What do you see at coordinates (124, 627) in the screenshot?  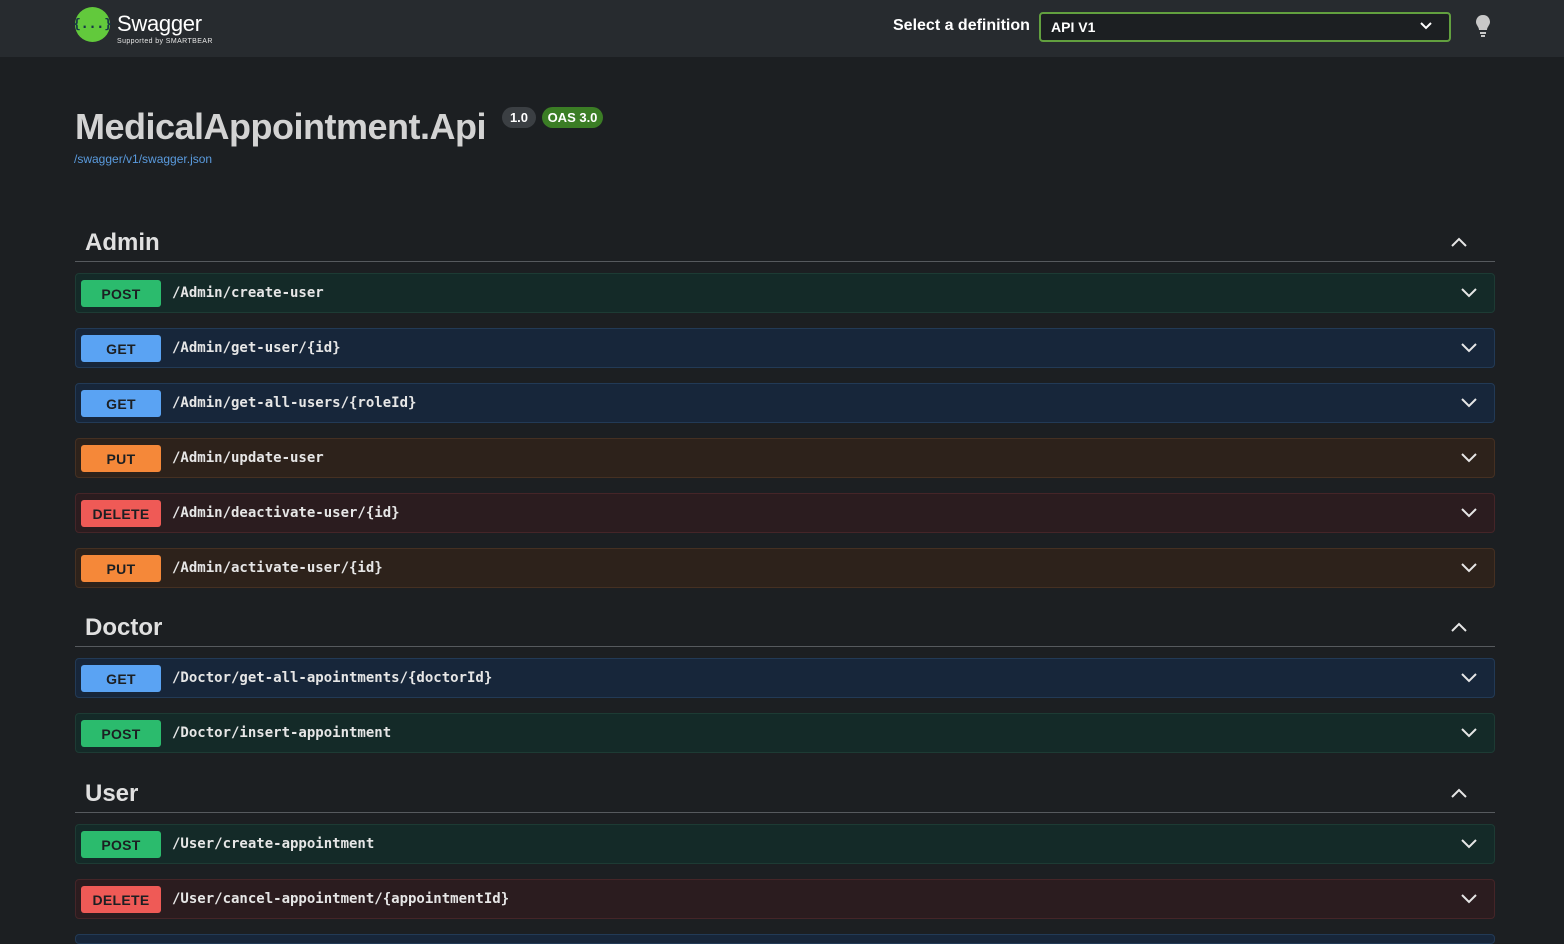 I see `tag-name: Doctor` at bounding box center [124, 627].